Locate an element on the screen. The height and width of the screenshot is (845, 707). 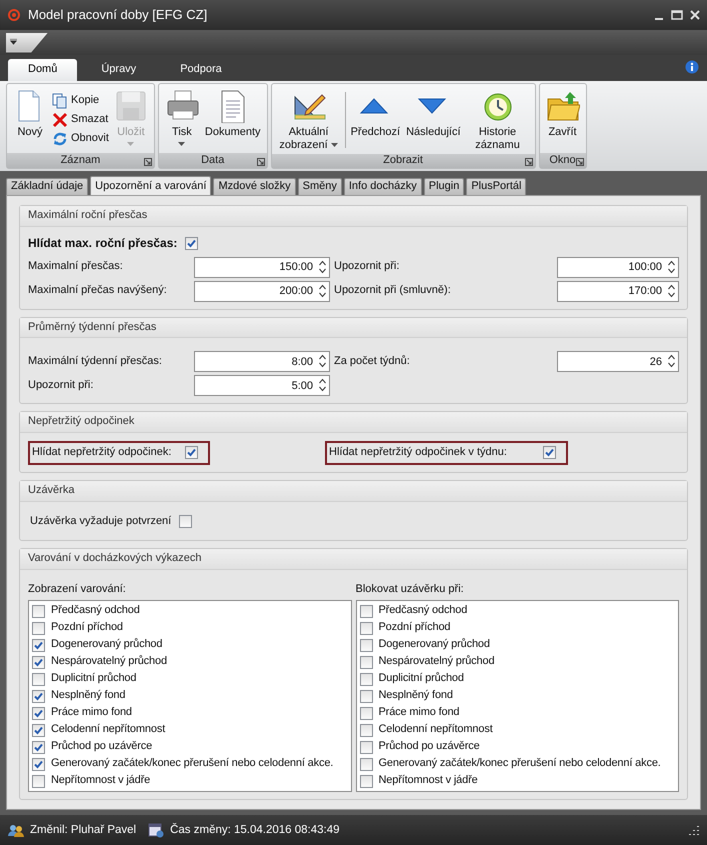
close-icon is located at coordinates (695, 15).